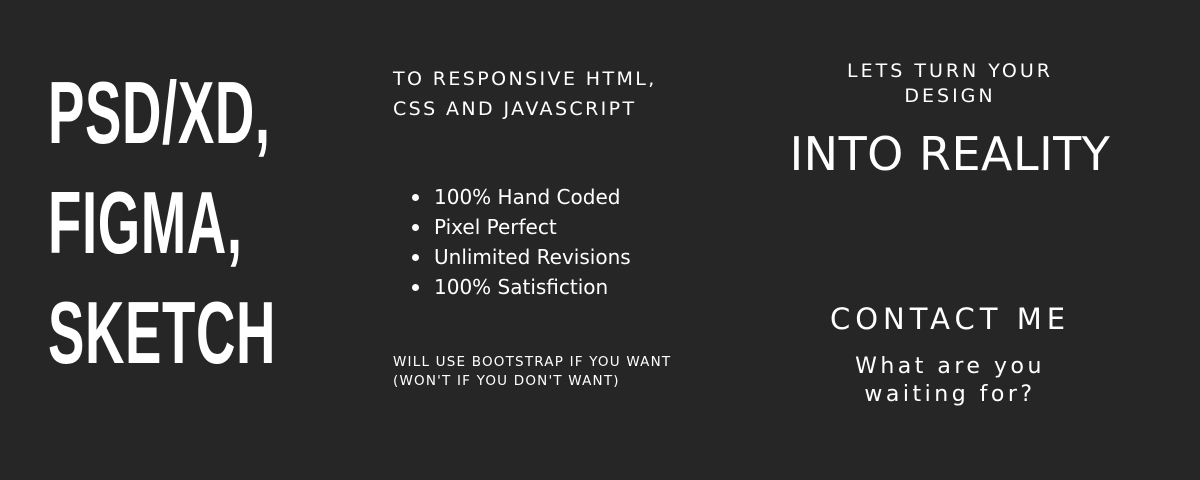 Image resolution: width=1200 pixels, height=480 pixels. Describe the element at coordinates (532, 362) in the screenshot. I see `note-line-1: WILL USE BOOTSTRAP IF YOU WANT` at that location.